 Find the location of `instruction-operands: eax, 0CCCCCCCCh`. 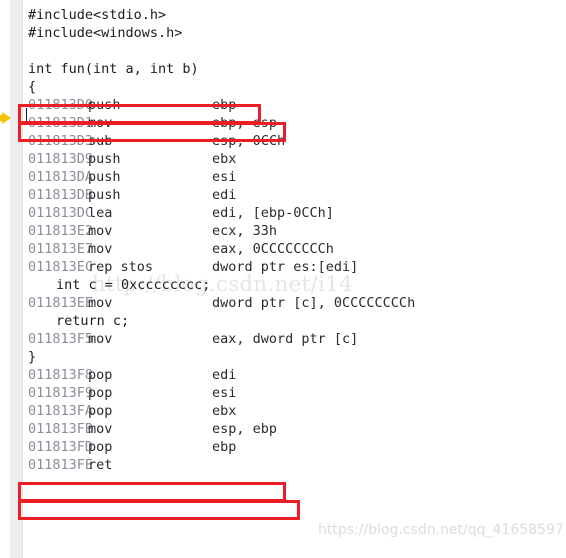

instruction-operands: eax, 0CCCCCCCCh is located at coordinates (273, 249).